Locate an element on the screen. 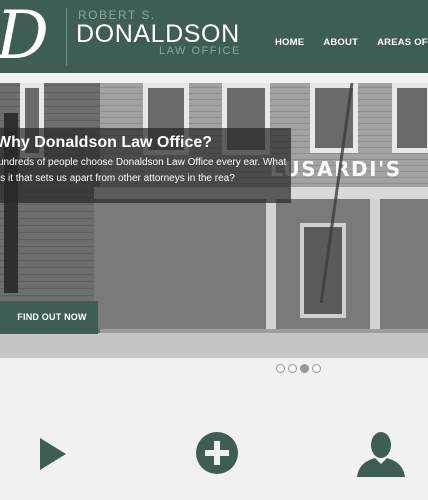  user-icon is located at coordinates (381, 454).